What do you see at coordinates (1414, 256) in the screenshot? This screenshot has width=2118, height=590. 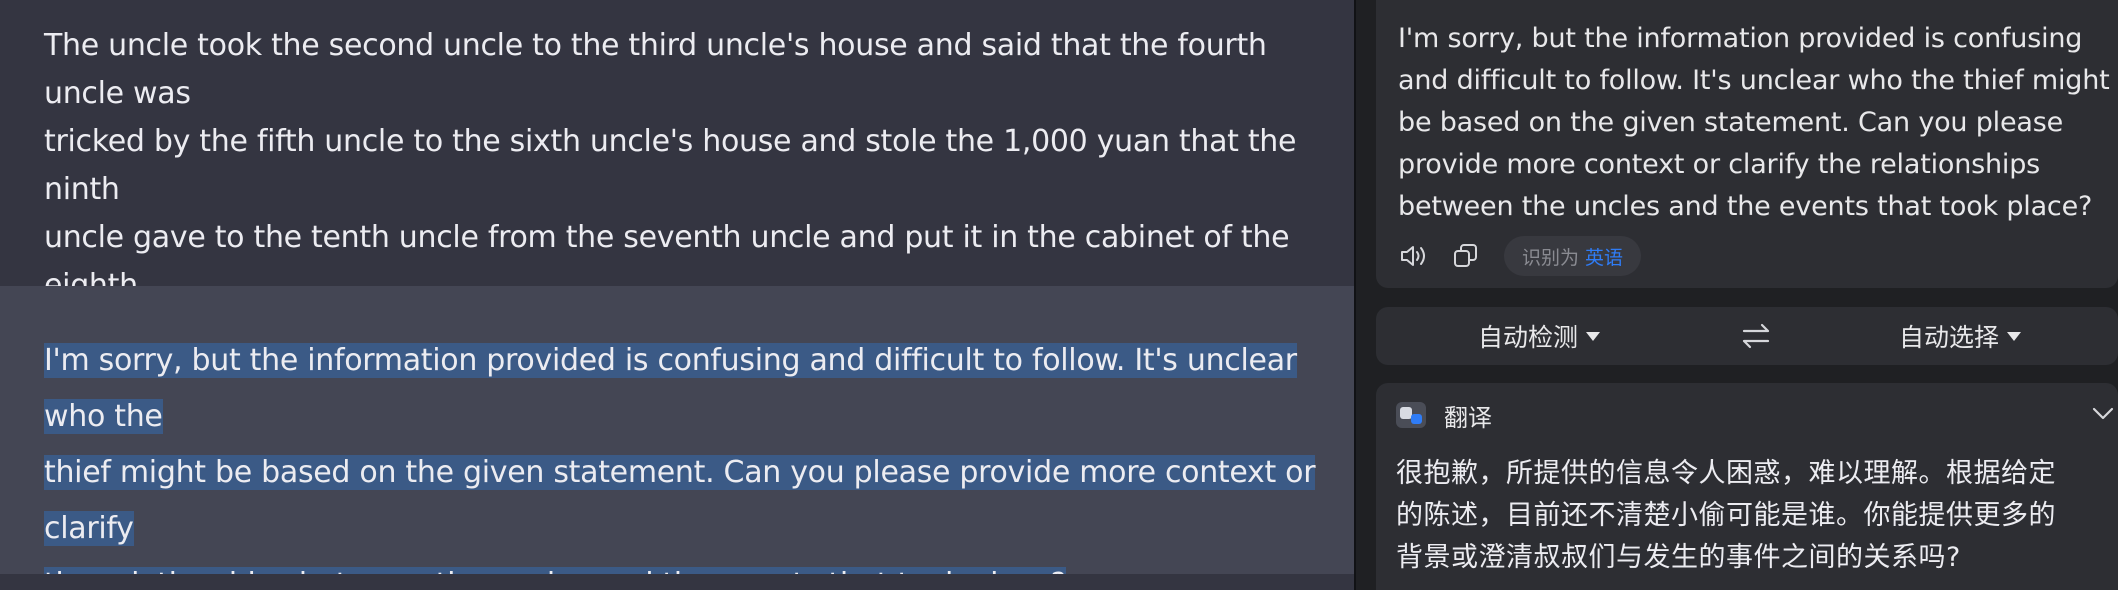 I see `speaker-icon` at bounding box center [1414, 256].